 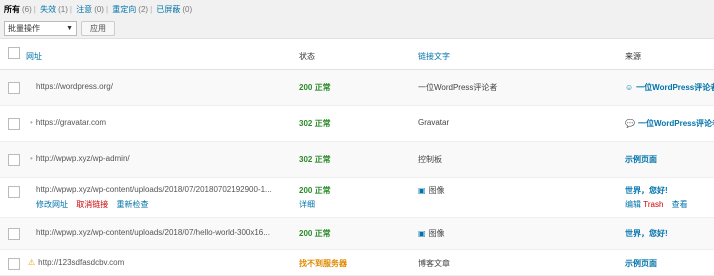 What do you see at coordinates (669, 87) in the screenshot?
I see `source-link: ☺ 一位WordPress评论者` at bounding box center [669, 87].